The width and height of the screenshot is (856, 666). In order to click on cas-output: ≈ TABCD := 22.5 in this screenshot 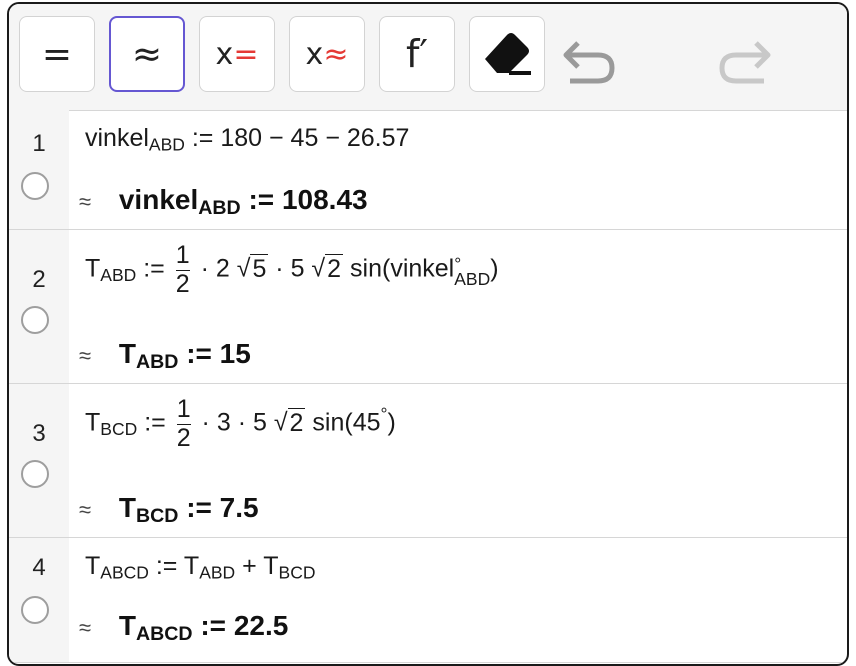, I will do `click(184, 627)`.